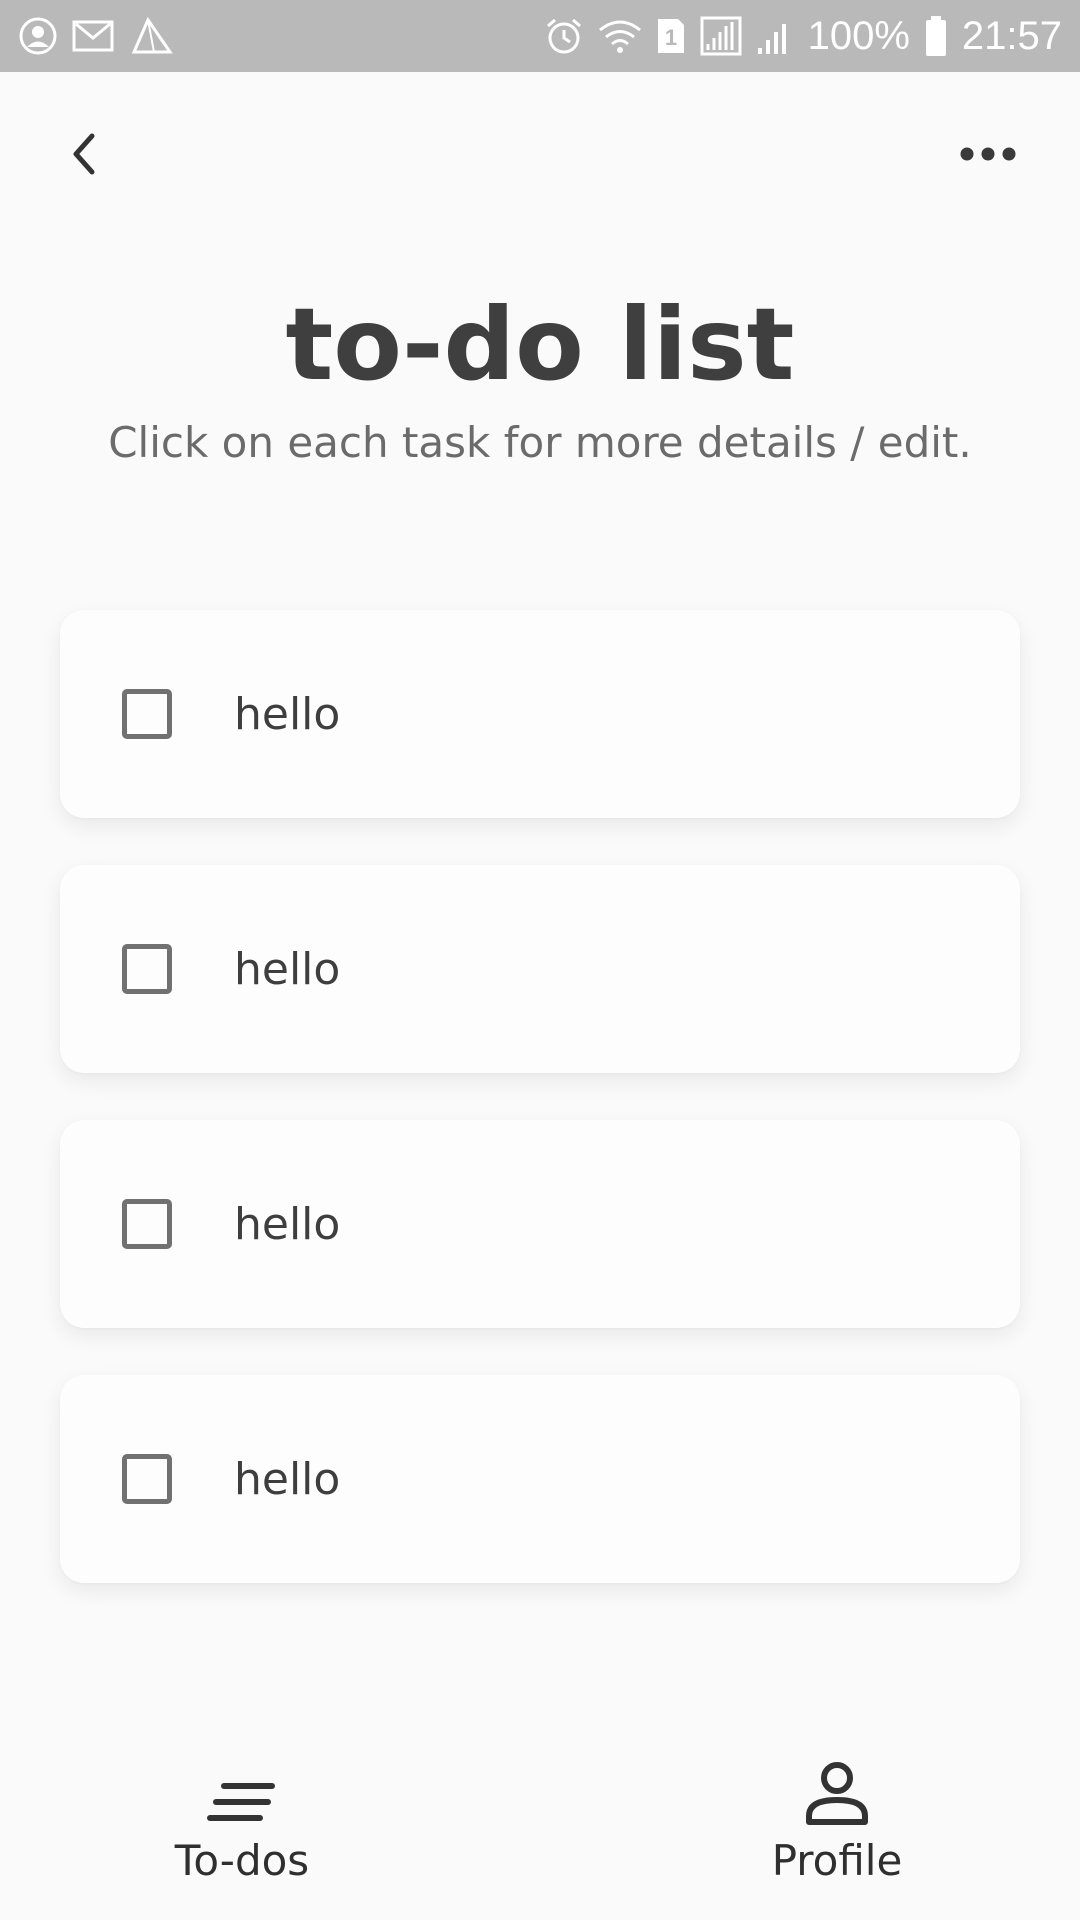 This screenshot has height=1920, width=1080. Describe the element at coordinates (1011, 35) in the screenshot. I see `clock: 21:57` at that location.